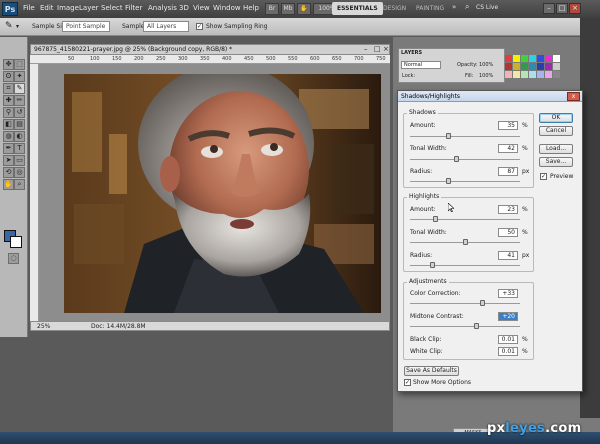  I want to click on menu-analysis: Analysis, so click(162, 8).